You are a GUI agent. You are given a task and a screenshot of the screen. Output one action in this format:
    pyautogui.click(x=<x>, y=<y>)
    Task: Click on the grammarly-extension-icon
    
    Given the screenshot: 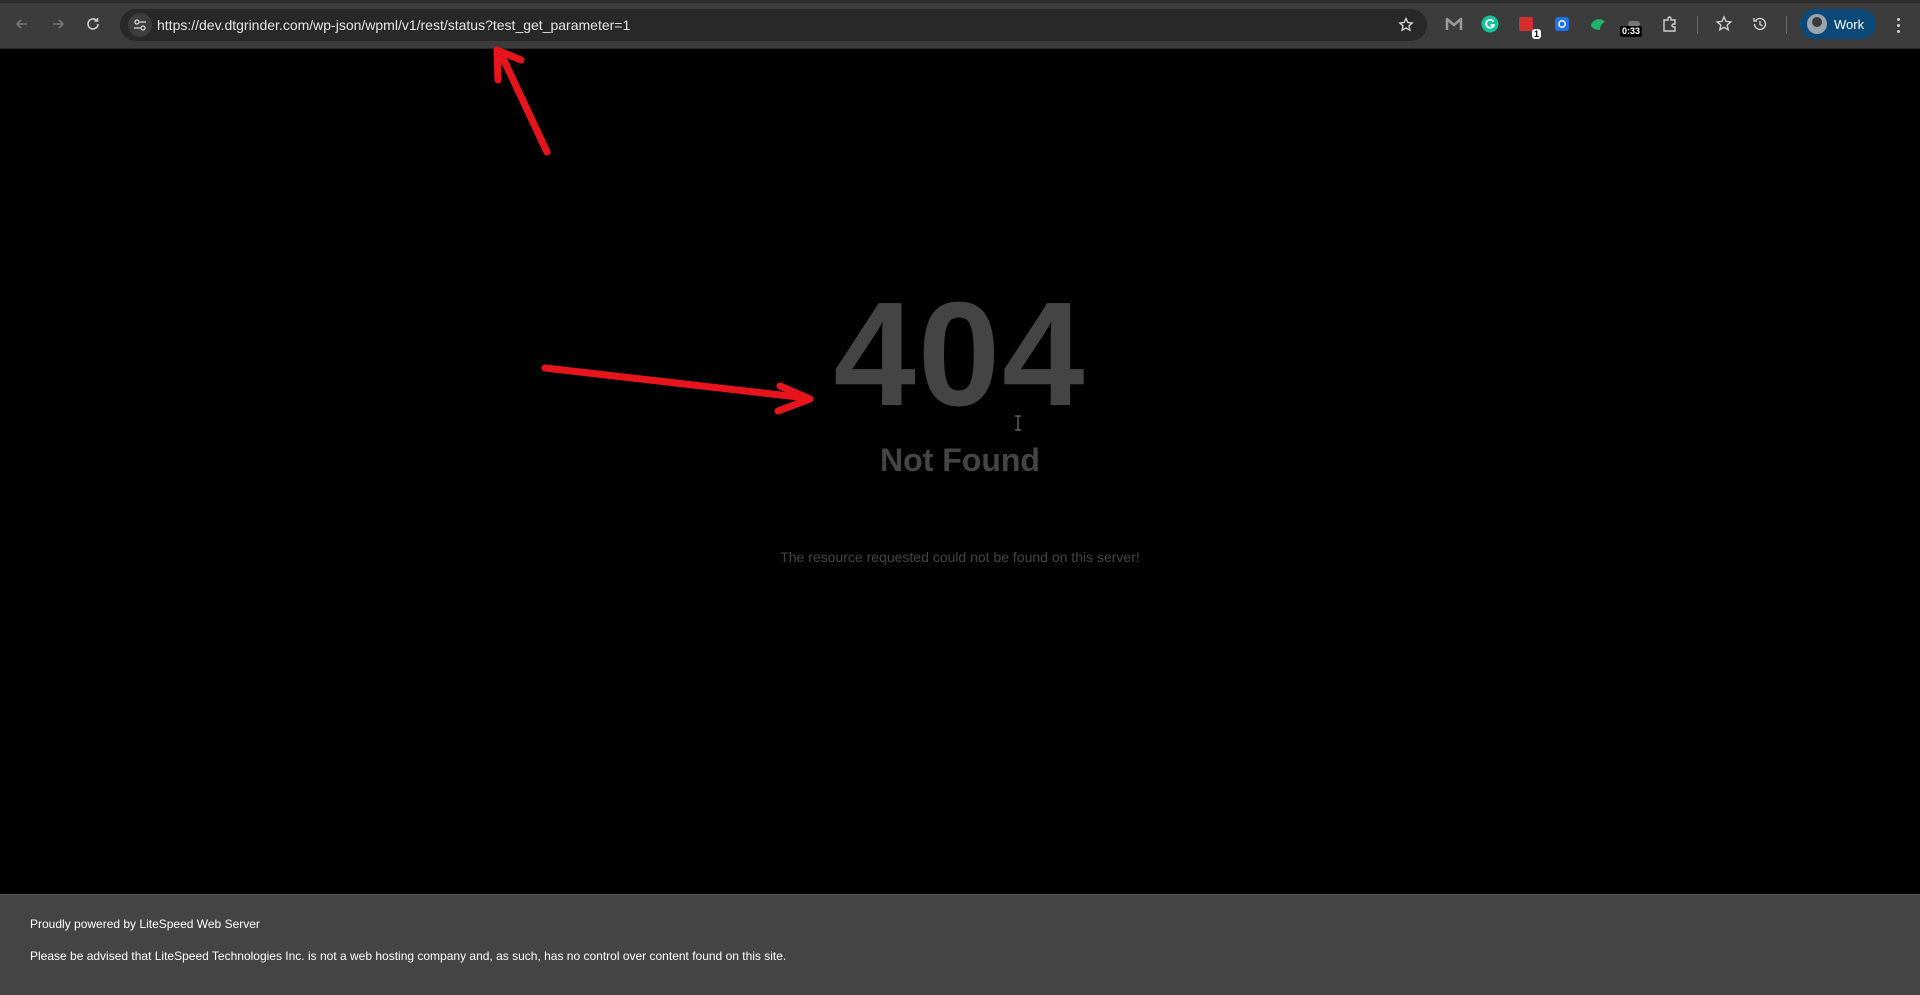 What is the action you would take?
    pyautogui.click(x=1490, y=24)
    